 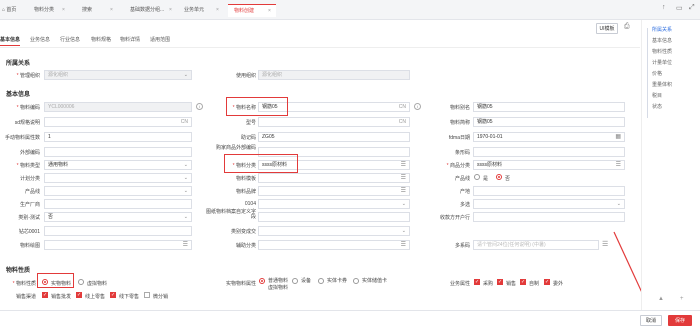 I want to click on nav-weight: 重量体积, so click(x=662, y=84).